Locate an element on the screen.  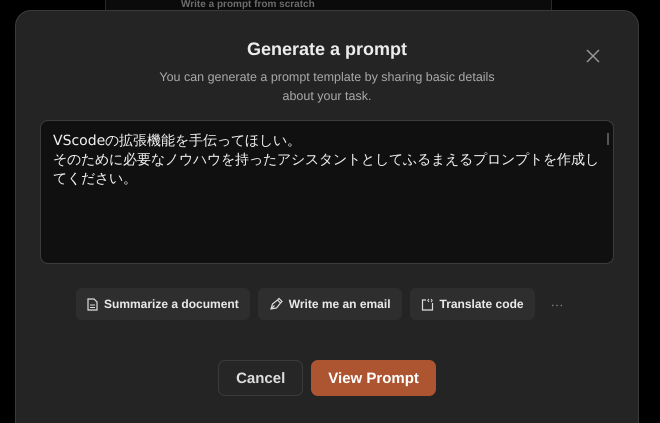
pen-icon is located at coordinates (275, 304).